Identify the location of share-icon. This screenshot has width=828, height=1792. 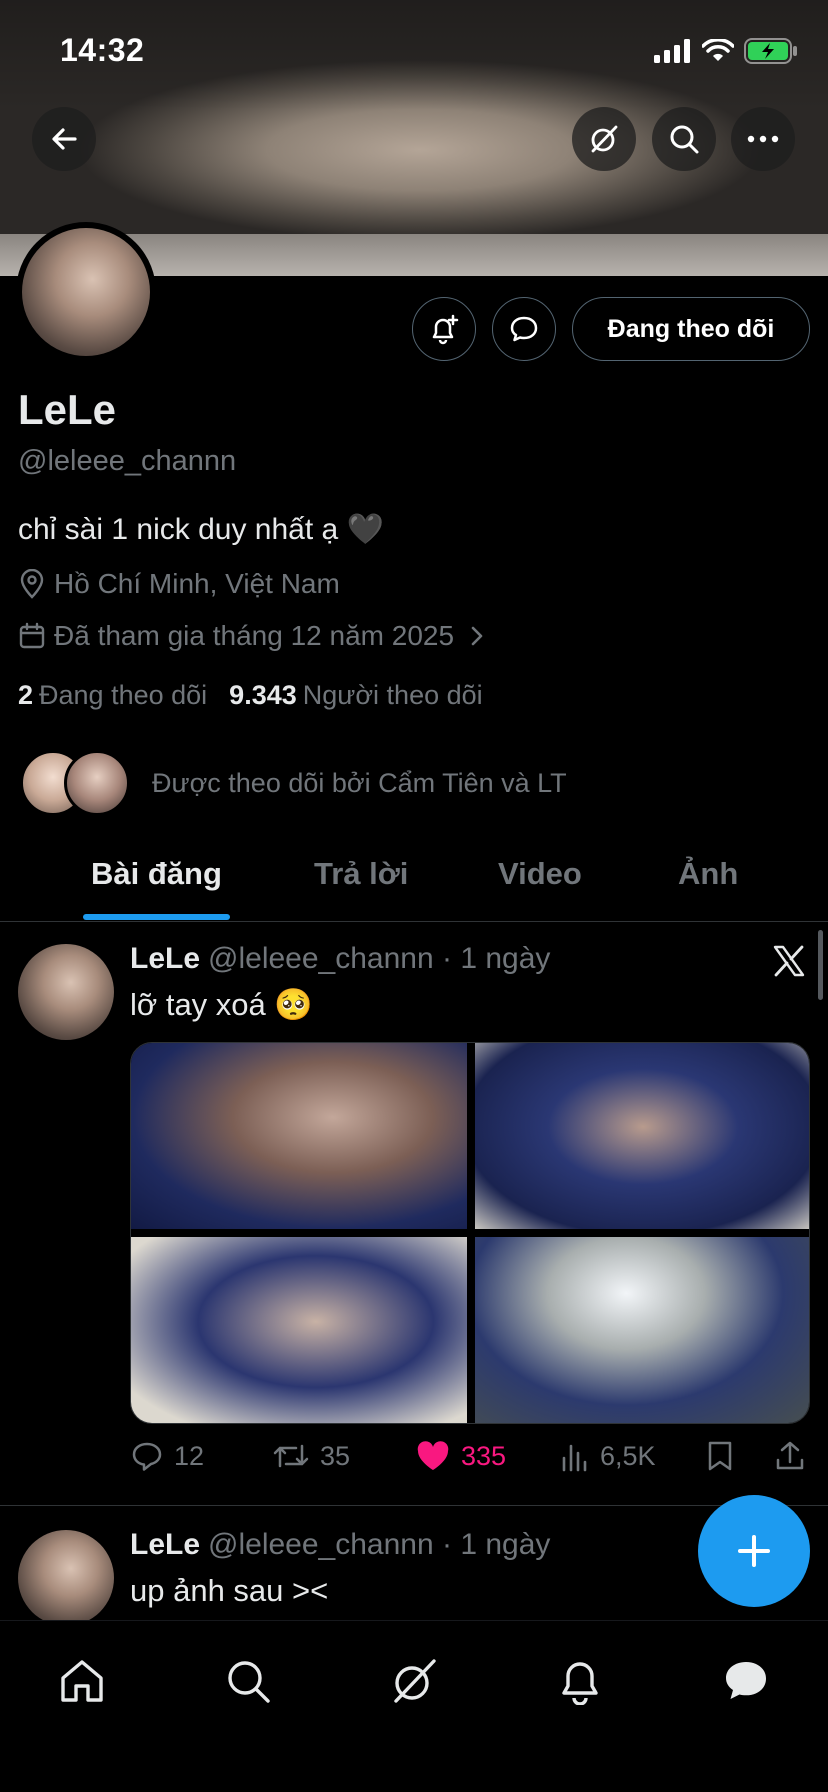
(790, 1455).